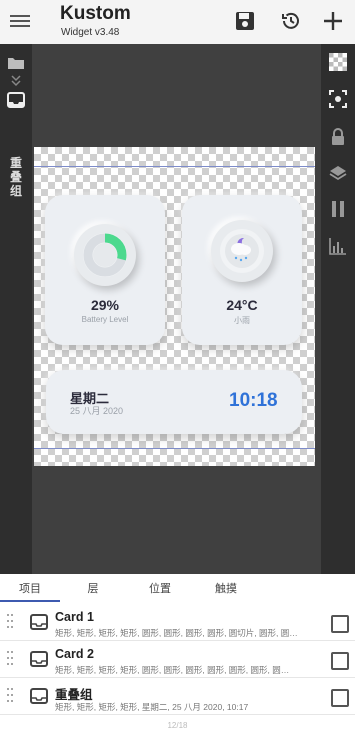 Image resolution: width=355 pixels, height=733 pixels. I want to click on battery-card: 29% Battery Level, so click(105, 270).